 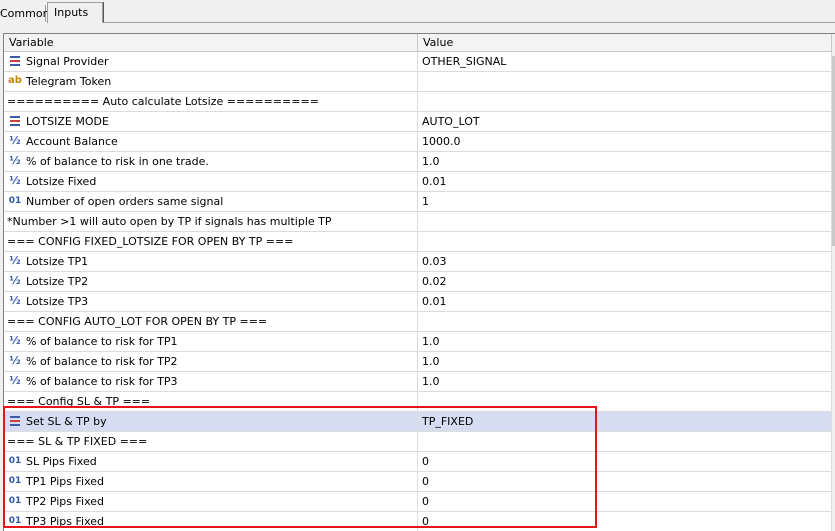 I want to click on table-row: ½ % of balance to risk for TP2 1.0, so click(x=418, y=362).